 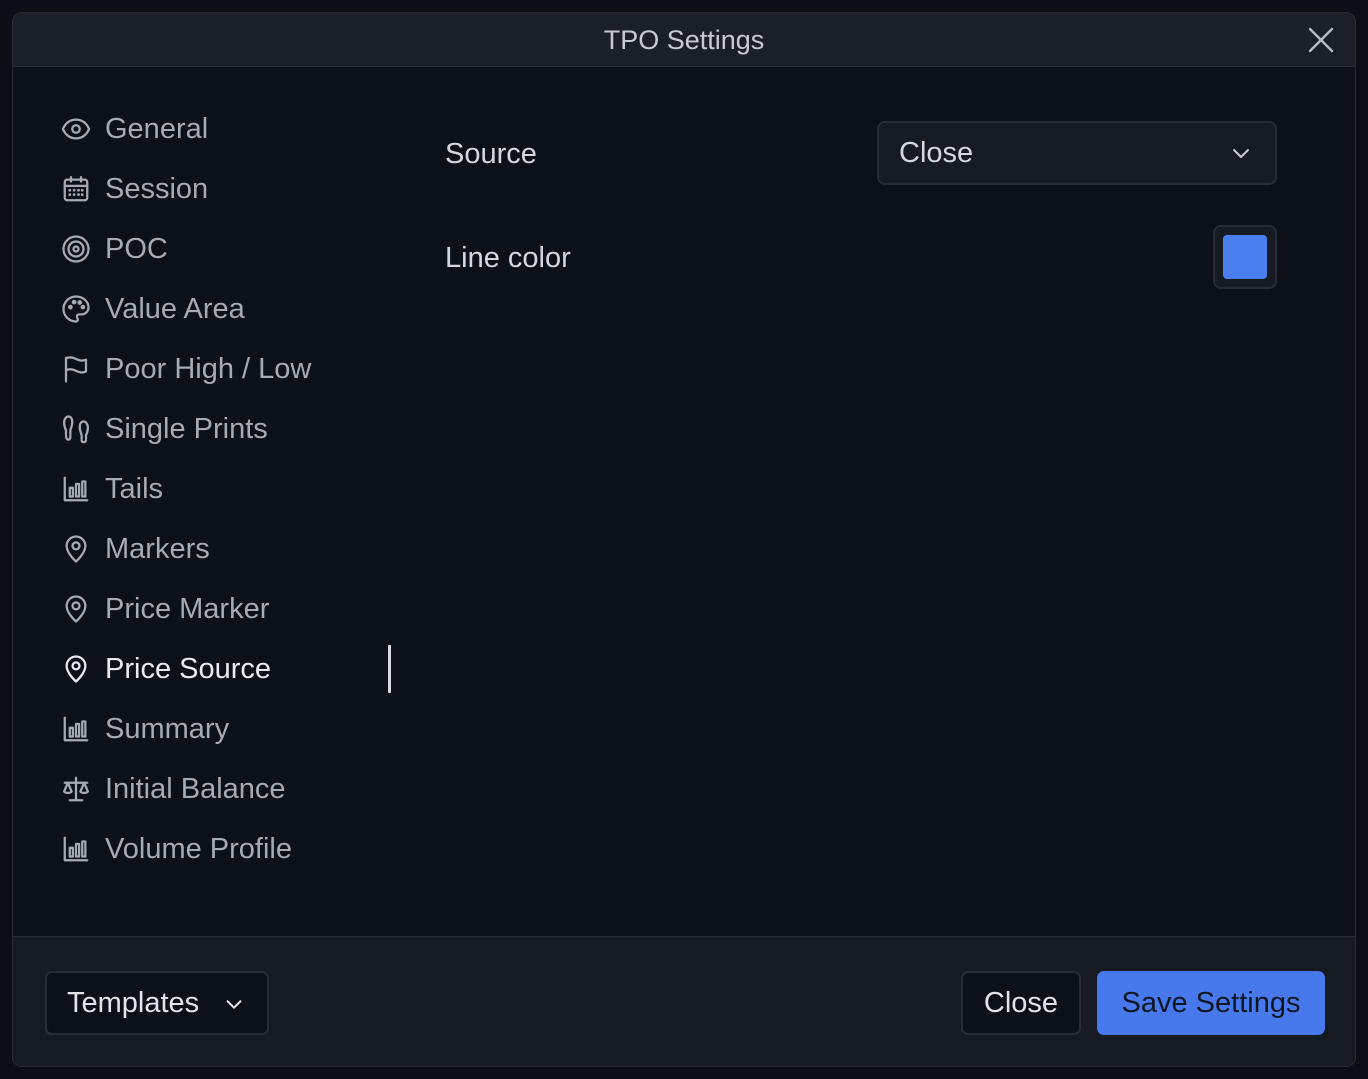 What do you see at coordinates (187, 608) in the screenshot?
I see `sidebar-item-label: Price Marker` at bounding box center [187, 608].